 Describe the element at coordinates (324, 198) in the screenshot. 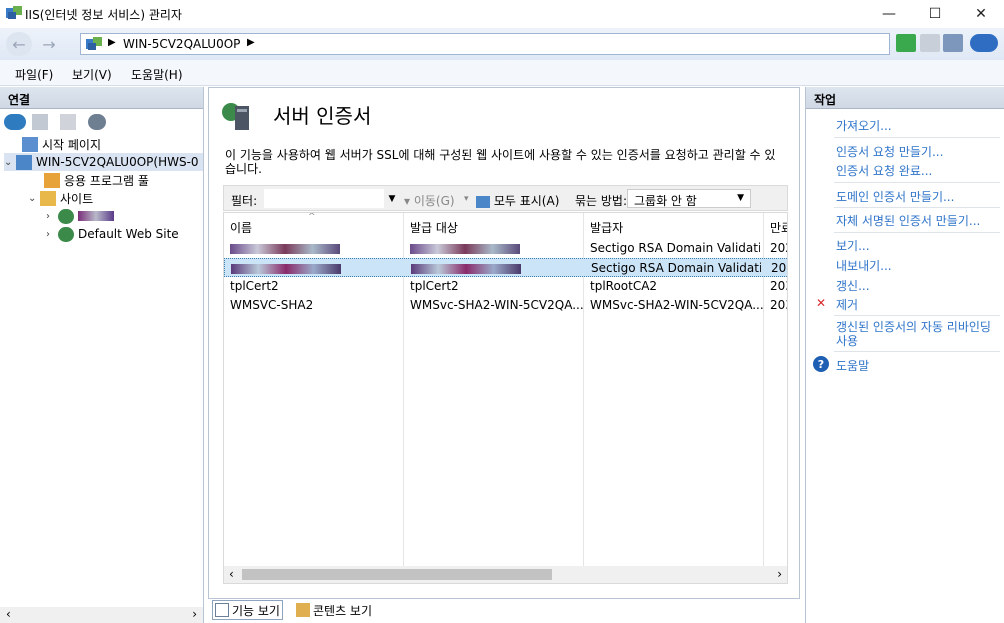

I see `filter-input` at that location.